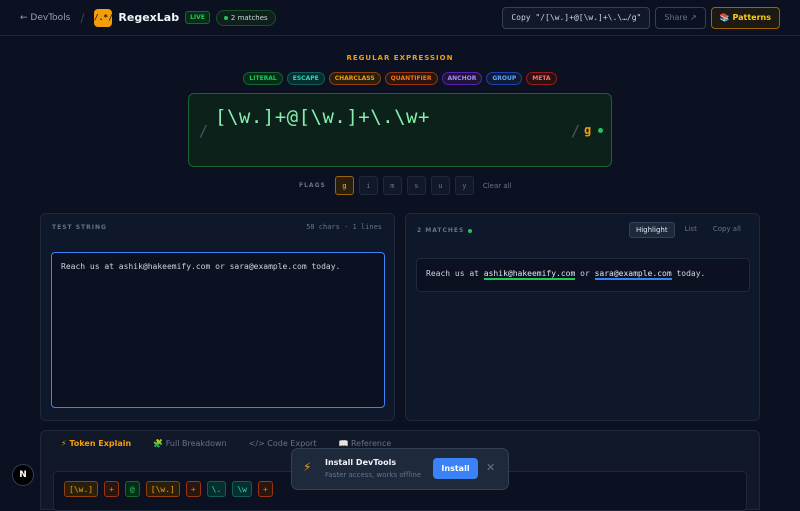  I want to click on match-highlight-2: sara@example.com, so click(633, 274).